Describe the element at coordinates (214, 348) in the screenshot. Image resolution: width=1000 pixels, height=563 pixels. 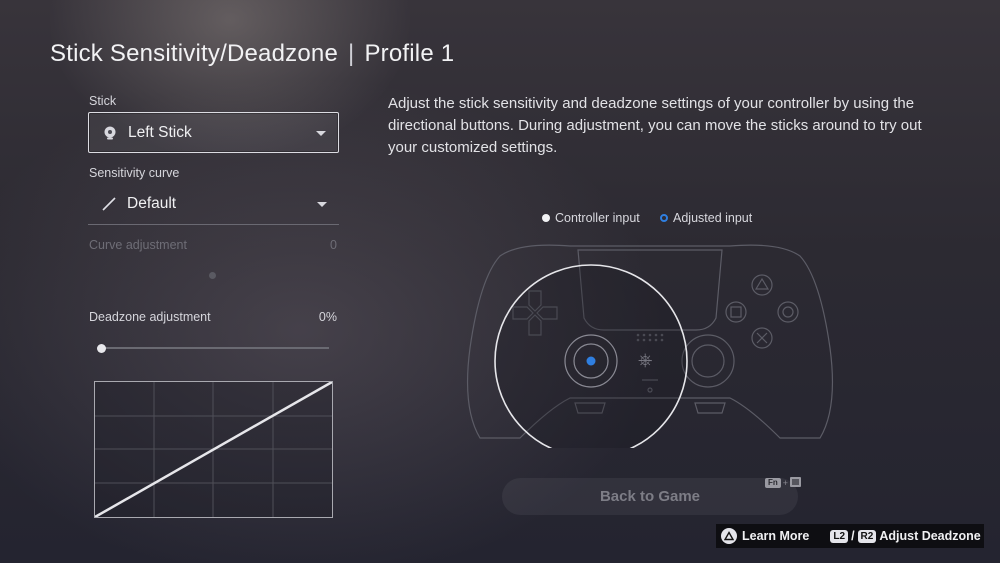
I see `deadzone-slider-track` at that location.